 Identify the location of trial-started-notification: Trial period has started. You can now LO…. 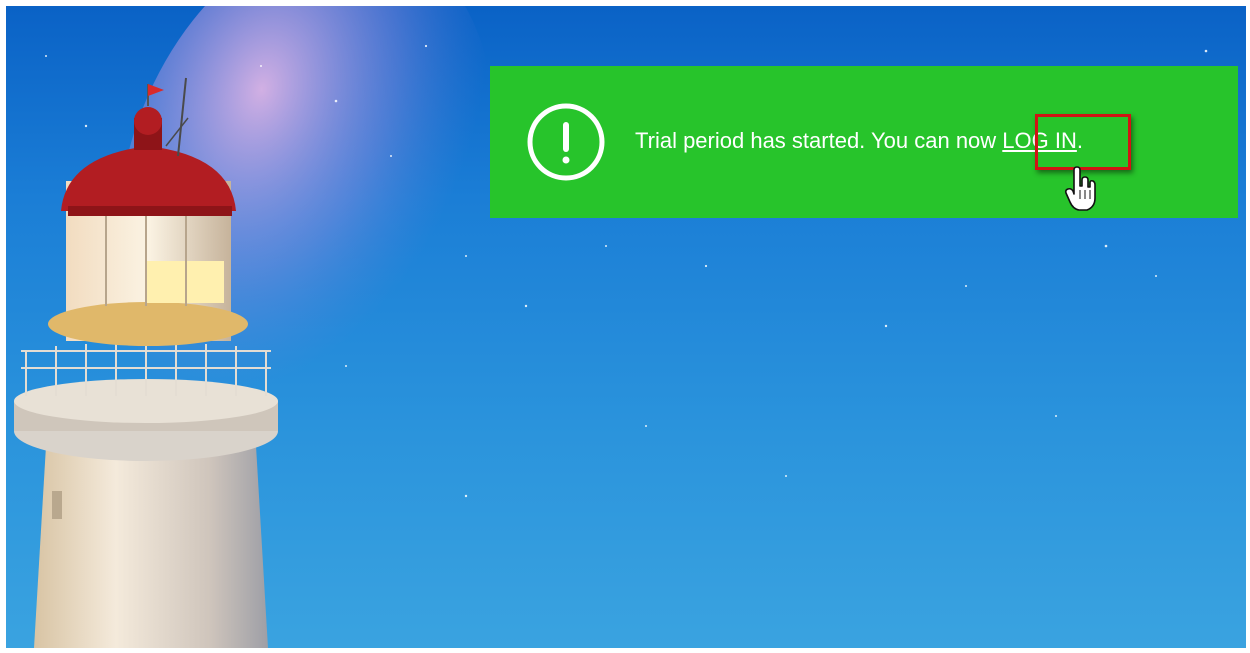
(864, 142).